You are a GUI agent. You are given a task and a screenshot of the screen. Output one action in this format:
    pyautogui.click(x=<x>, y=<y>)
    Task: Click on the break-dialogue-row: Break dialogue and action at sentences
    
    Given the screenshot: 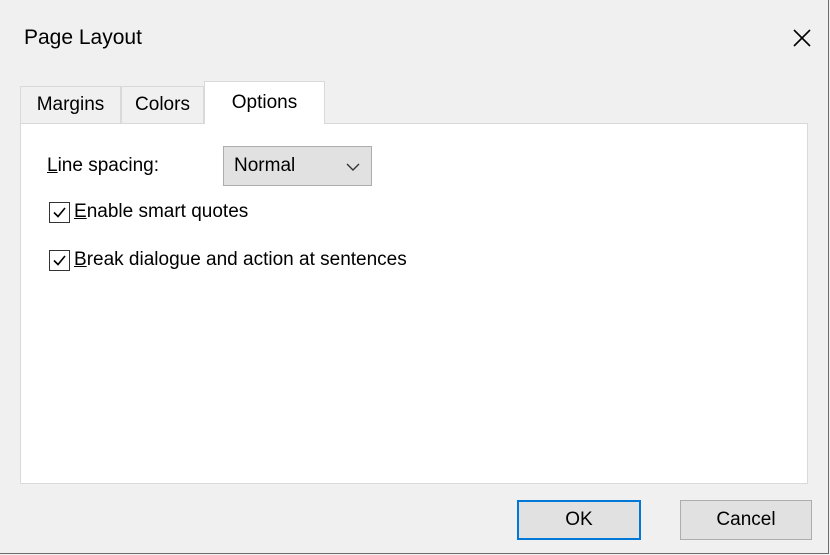 What is the action you would take?
    pyautogui.click(x=228, y=260)
    